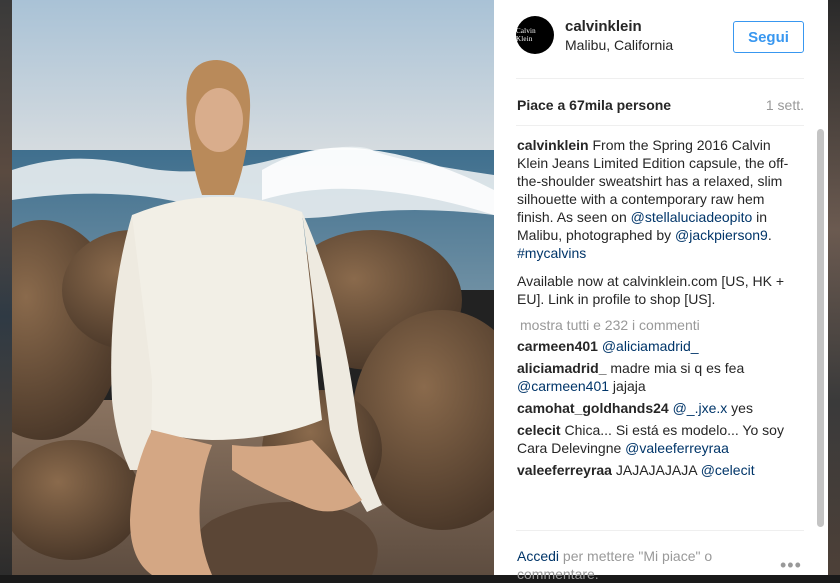 The image size is (840, 583). What do you see at coordinates (692, 217) in the screenshot?
I see `mention-link: @stellaluciadeopito` at bounding box center [692, 217].